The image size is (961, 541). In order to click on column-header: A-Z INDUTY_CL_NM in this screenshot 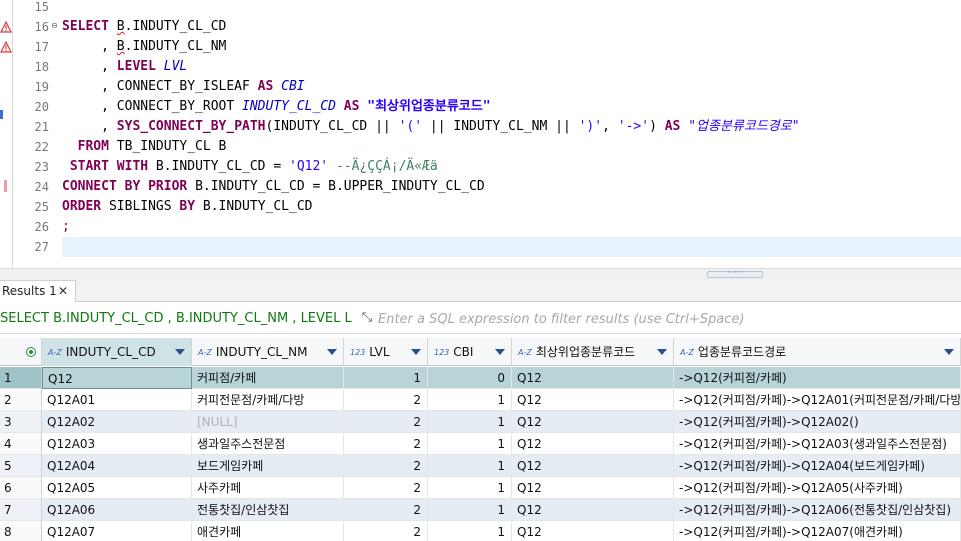, I will do `click(268, 352)`.